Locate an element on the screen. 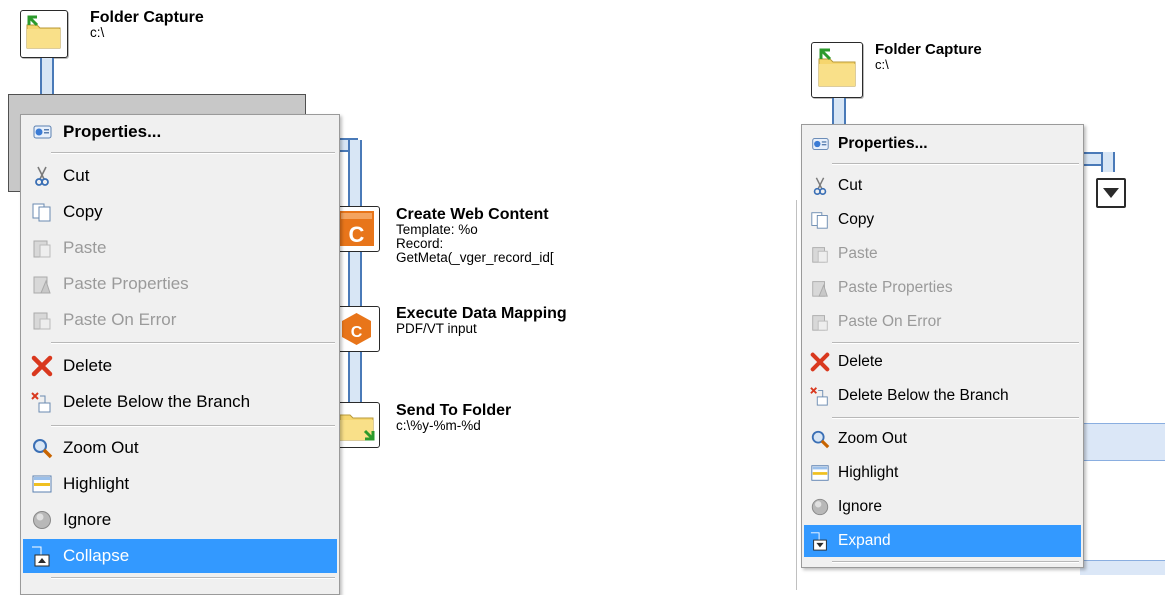 This screenshot has height=595, width=1165. expand-icon is located at coordinates (820, 541).